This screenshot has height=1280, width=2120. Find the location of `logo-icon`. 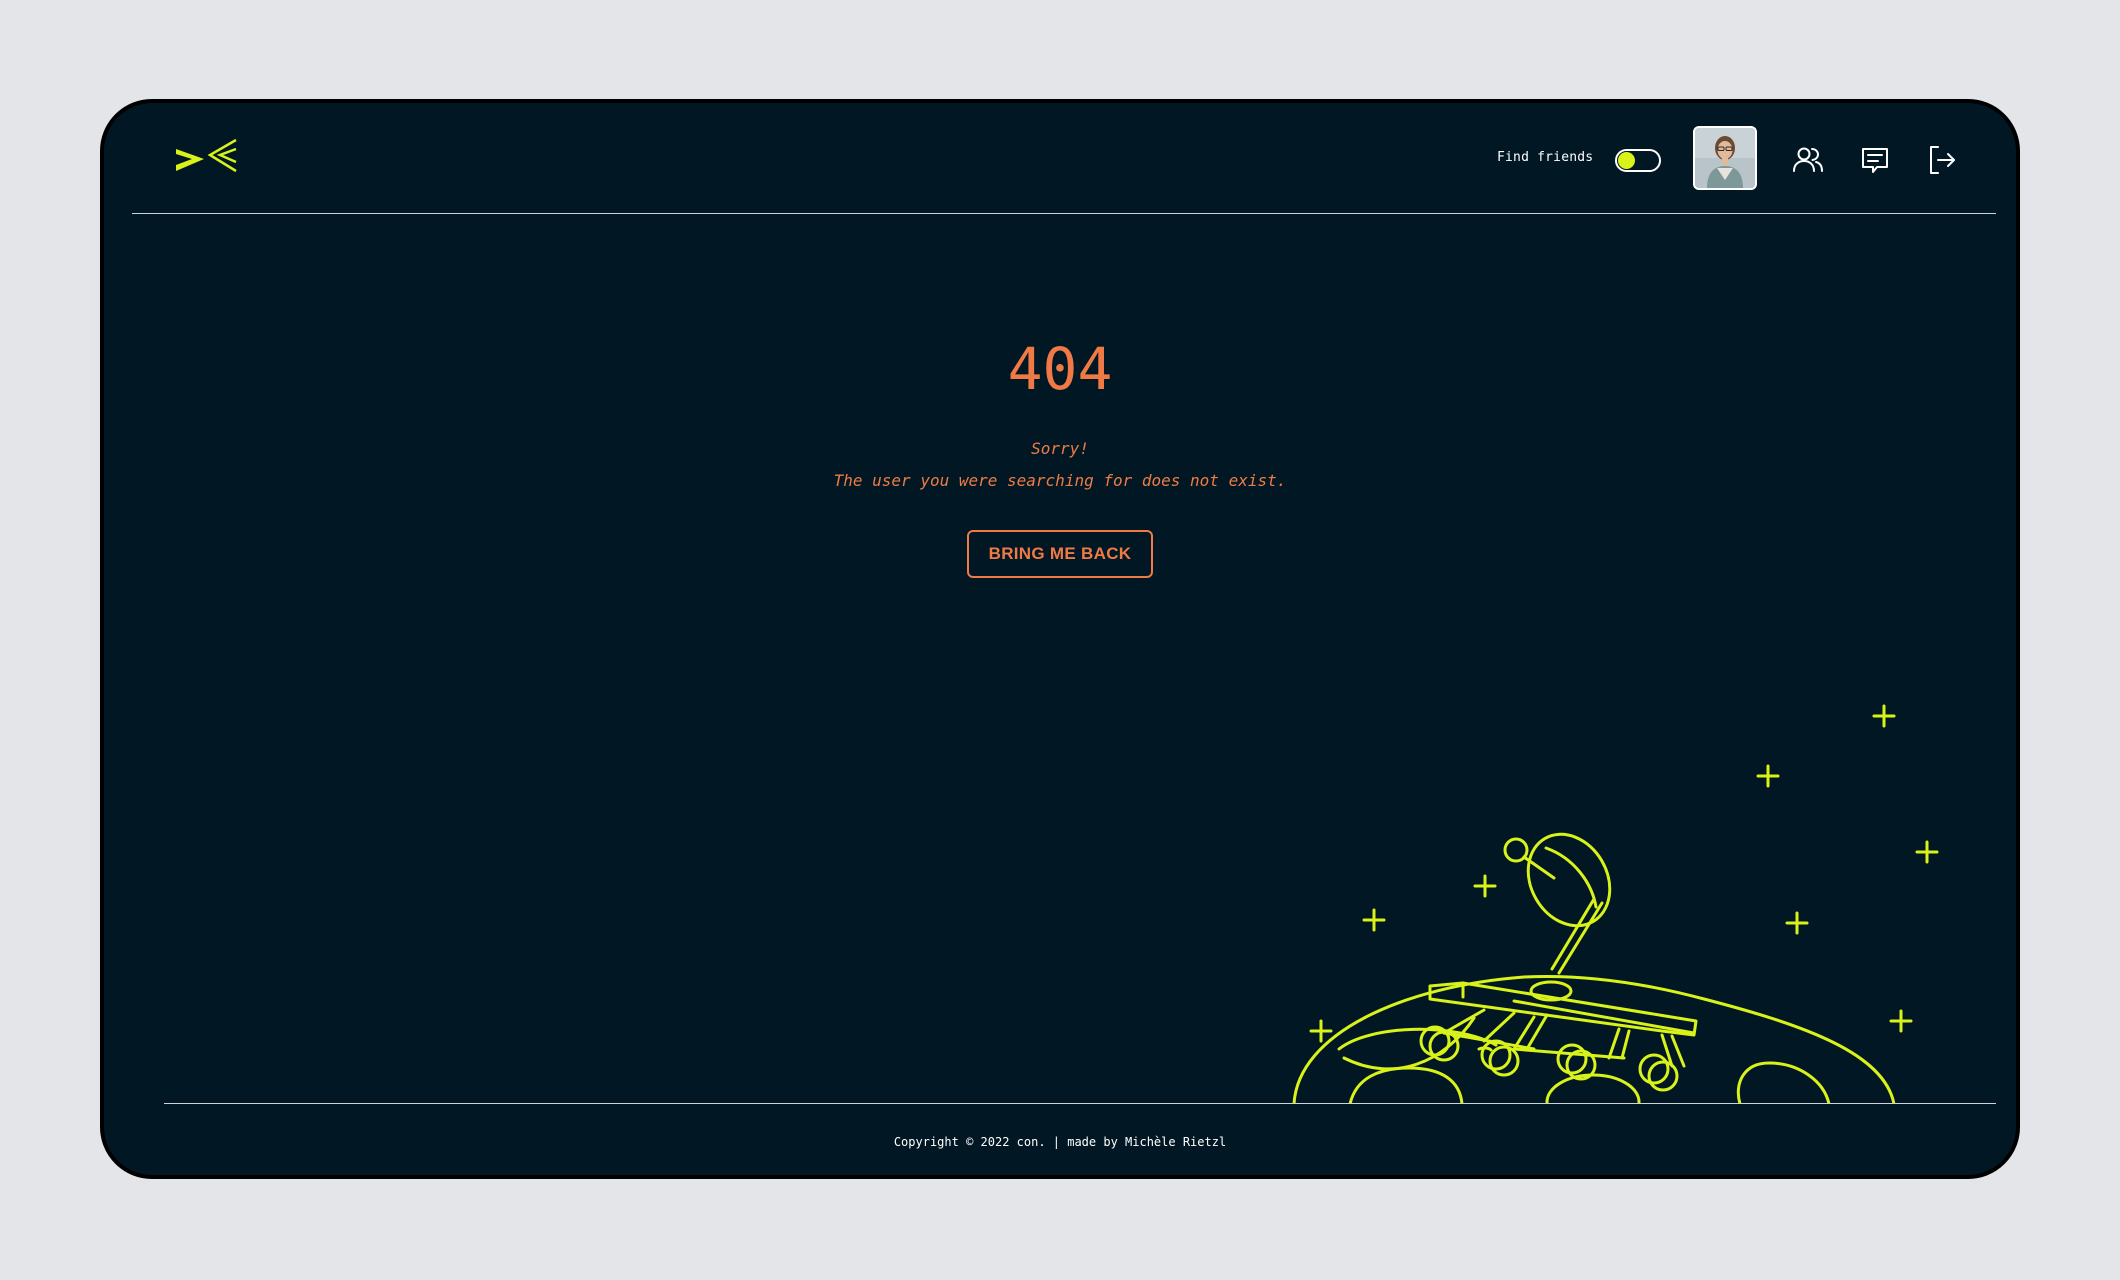

logo-icon is located at coordinates (206, 156).